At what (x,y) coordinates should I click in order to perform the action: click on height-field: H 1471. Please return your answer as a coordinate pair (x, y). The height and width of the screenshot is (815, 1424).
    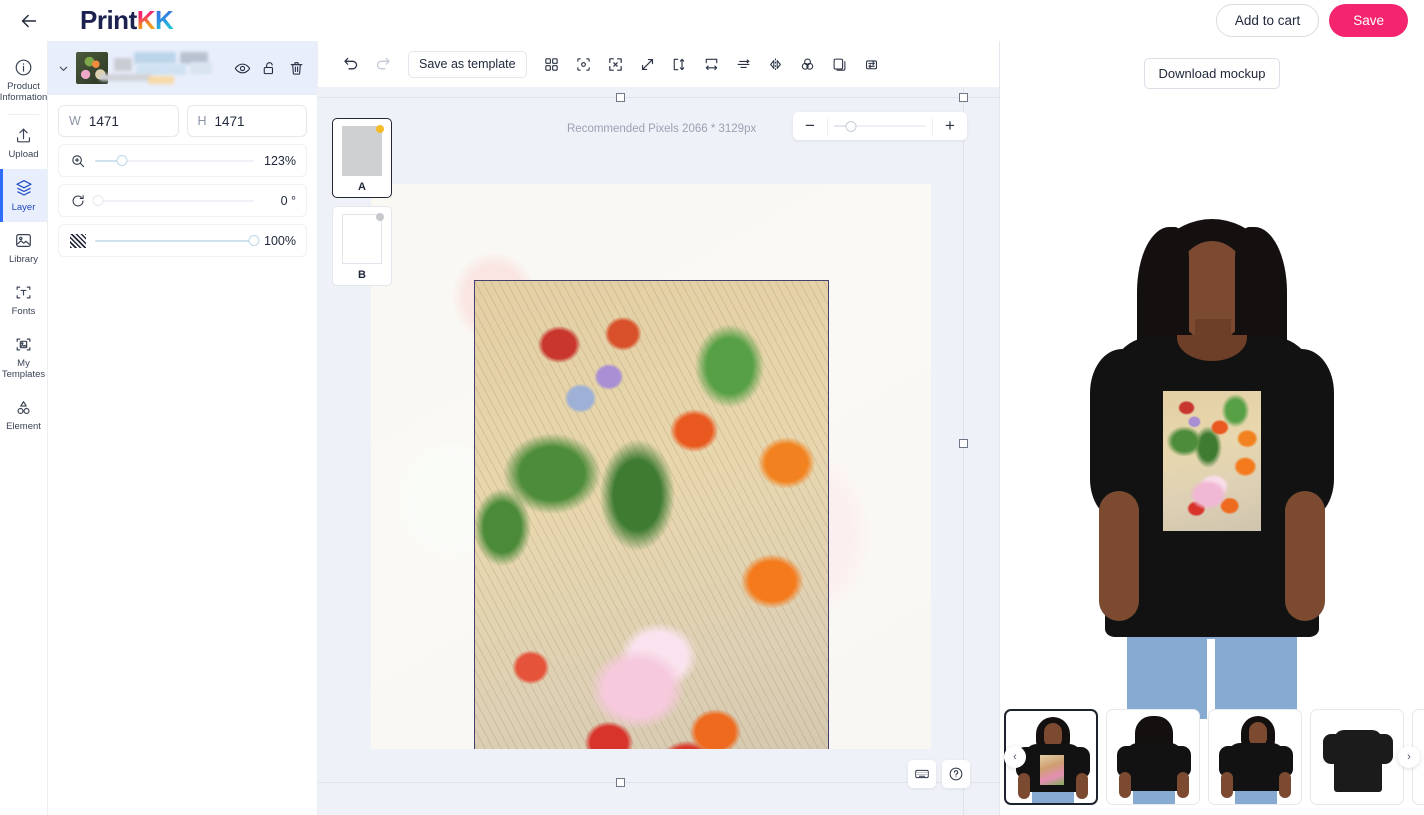
    Looking at the image, I should click on (246, 121).